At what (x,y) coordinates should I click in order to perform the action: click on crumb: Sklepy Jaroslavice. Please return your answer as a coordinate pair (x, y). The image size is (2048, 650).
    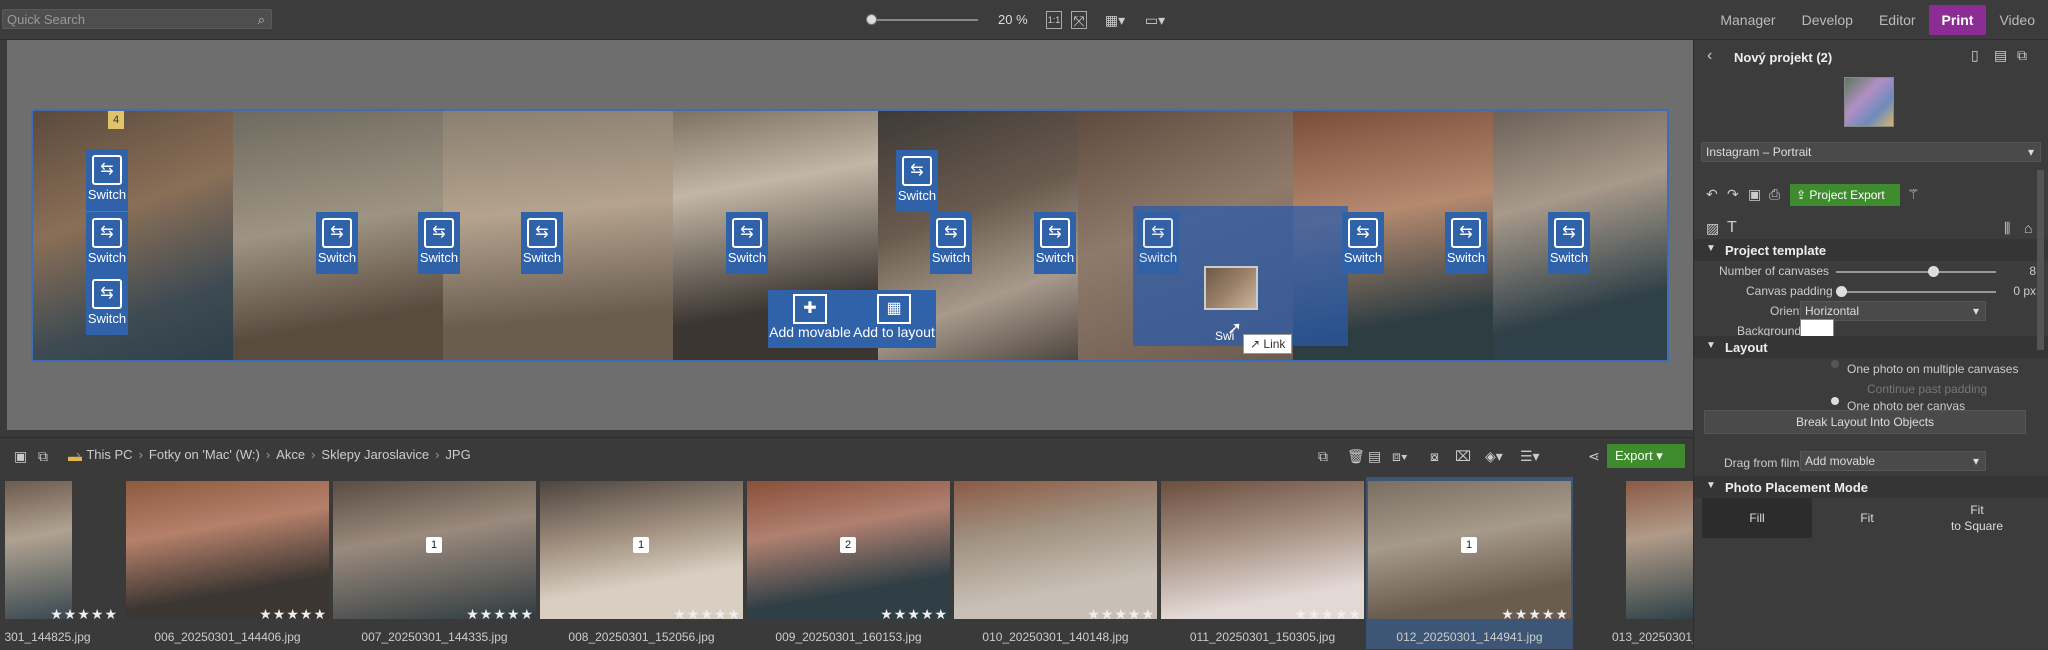
    Looking at the image, I should click on (375, 454).